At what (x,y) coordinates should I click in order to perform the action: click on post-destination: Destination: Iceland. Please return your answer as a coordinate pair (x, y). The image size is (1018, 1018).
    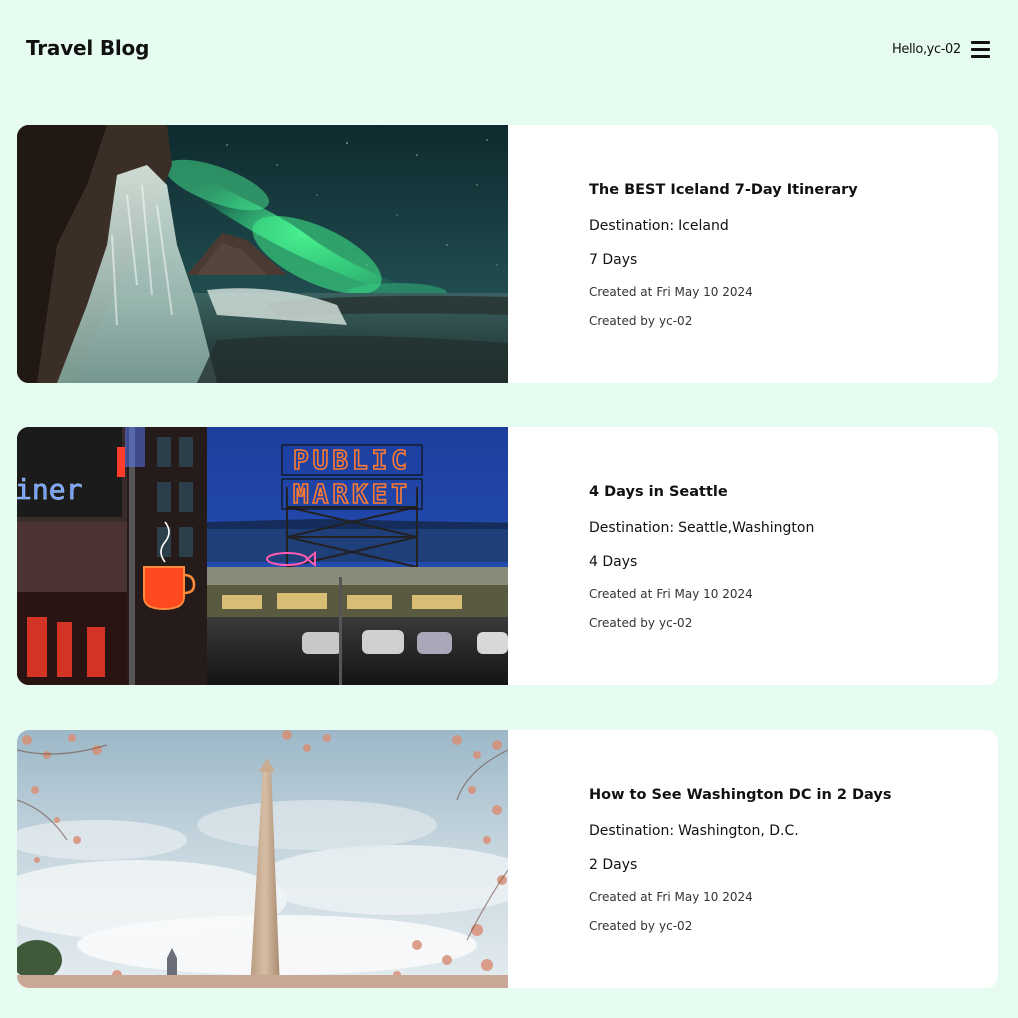
    Looking at the image, I should click on (659, 226).